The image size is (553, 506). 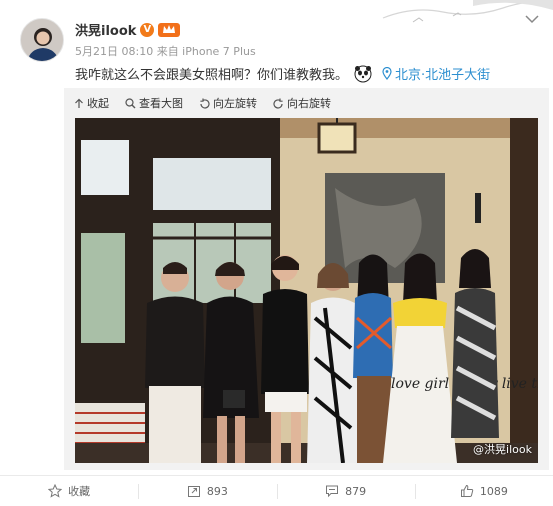 I want to click on collapse-button: 收起, so click(x=91, y=103).